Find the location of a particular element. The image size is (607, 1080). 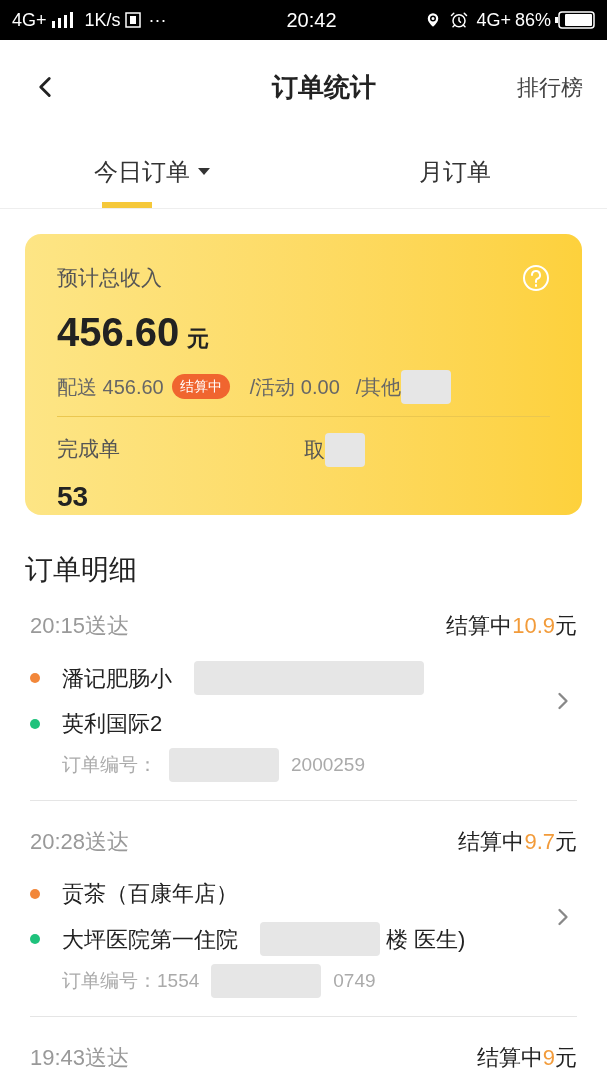

income-label: 预计总收入 is located at coordinates (109, 278).